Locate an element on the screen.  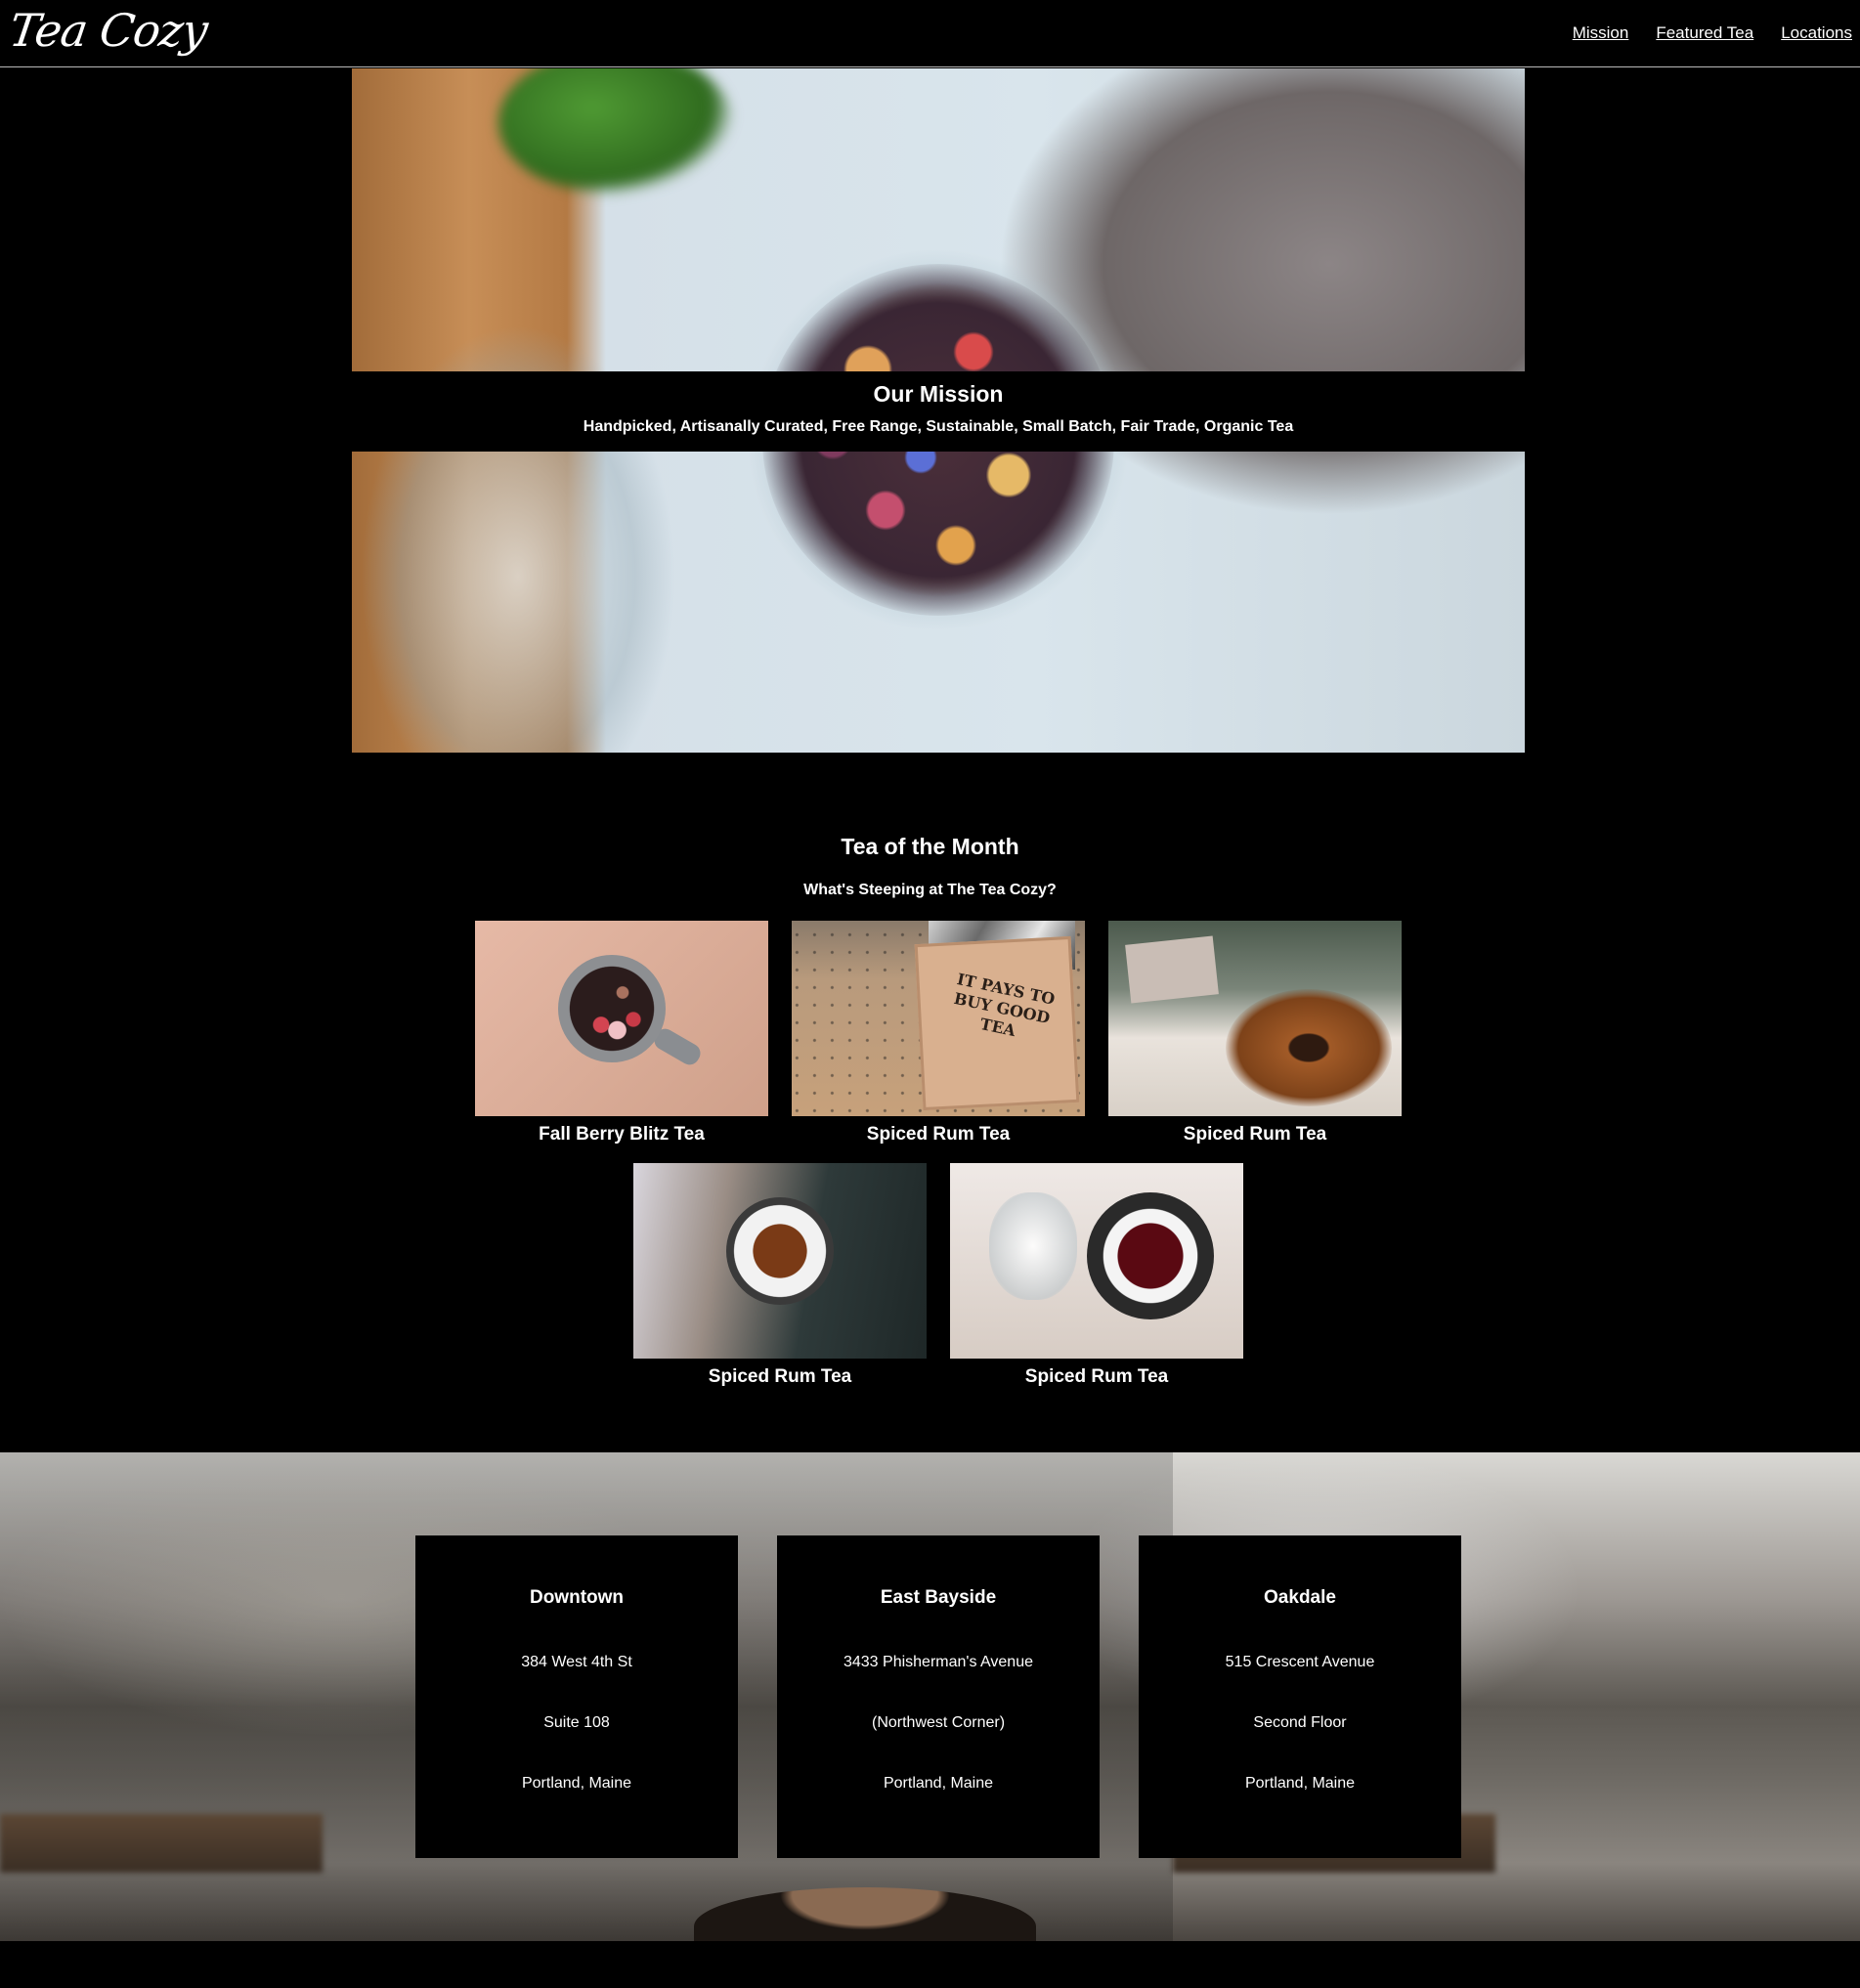
nav-link-locations: Locations is located at coordinates (1816, 33).